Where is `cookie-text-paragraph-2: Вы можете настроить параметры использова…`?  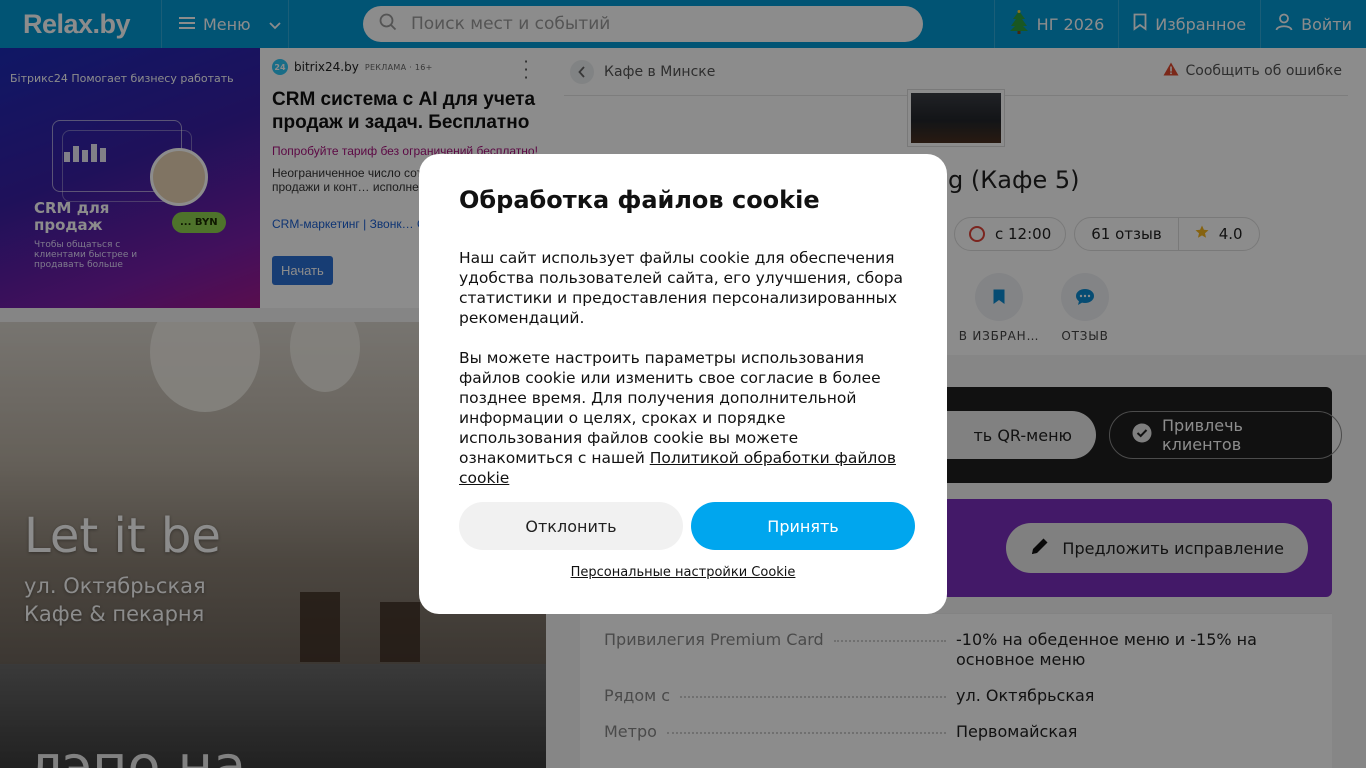 cookie-text-paragraph-2: Вы можете настроить параметры использова… is located at coordinates (683, 418).